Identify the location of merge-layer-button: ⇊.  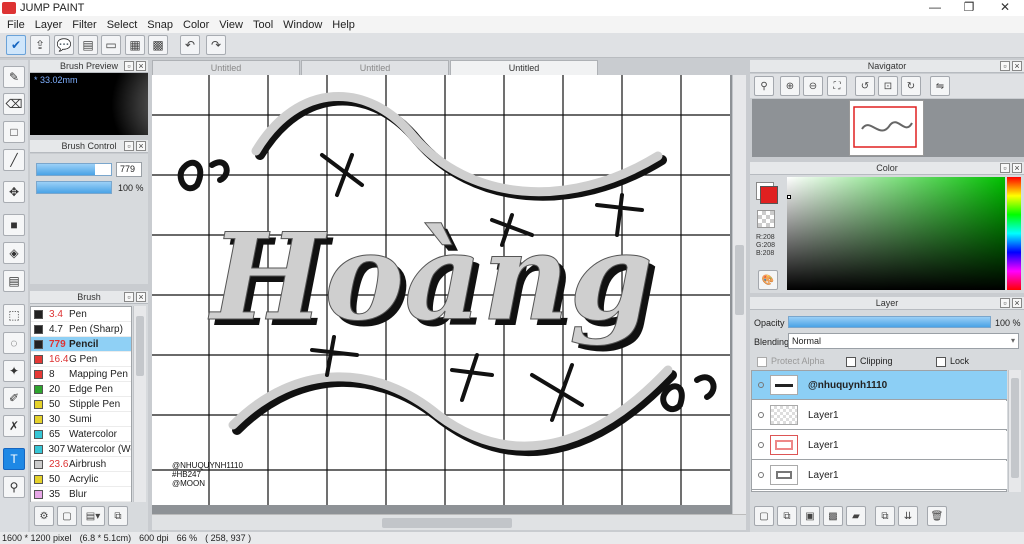
(908, 516).